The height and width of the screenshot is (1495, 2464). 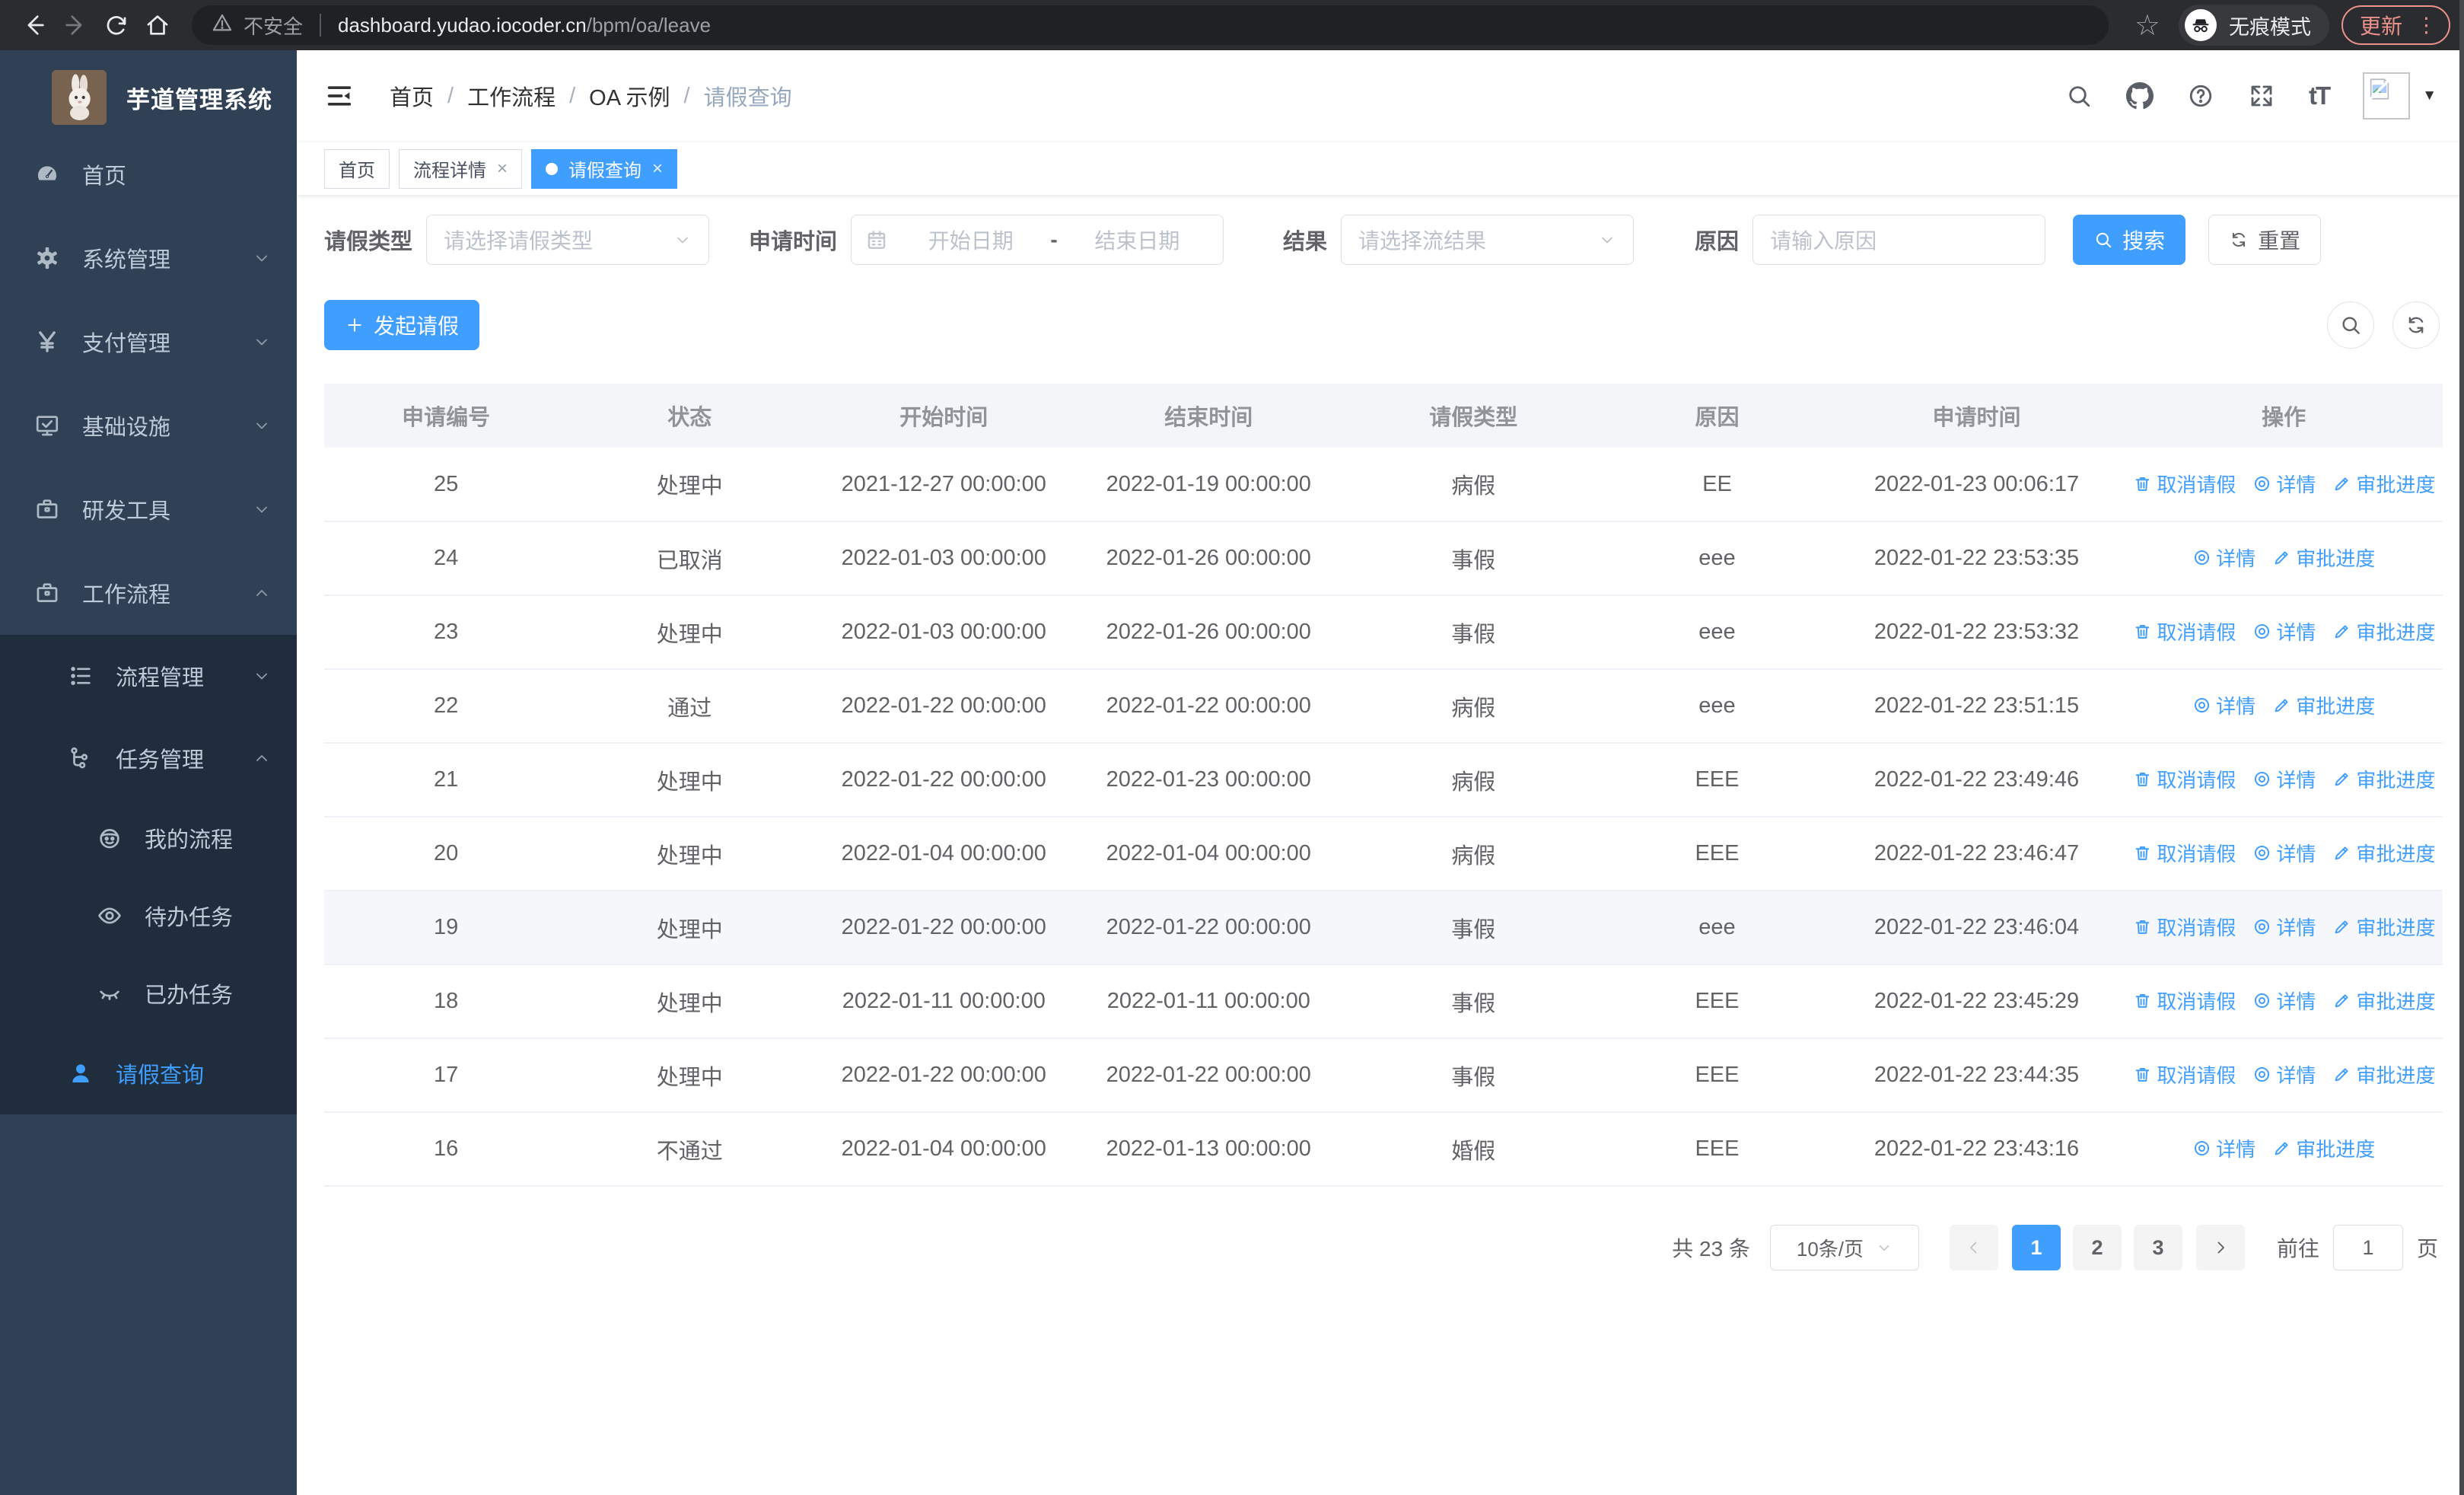 I want to click on back-icon, so click(x=34, y=26).